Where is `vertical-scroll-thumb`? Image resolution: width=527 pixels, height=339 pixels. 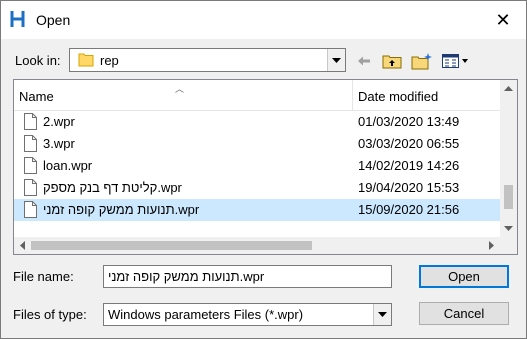 vertical-scroll-thumb is located at coordinates (508, 197).